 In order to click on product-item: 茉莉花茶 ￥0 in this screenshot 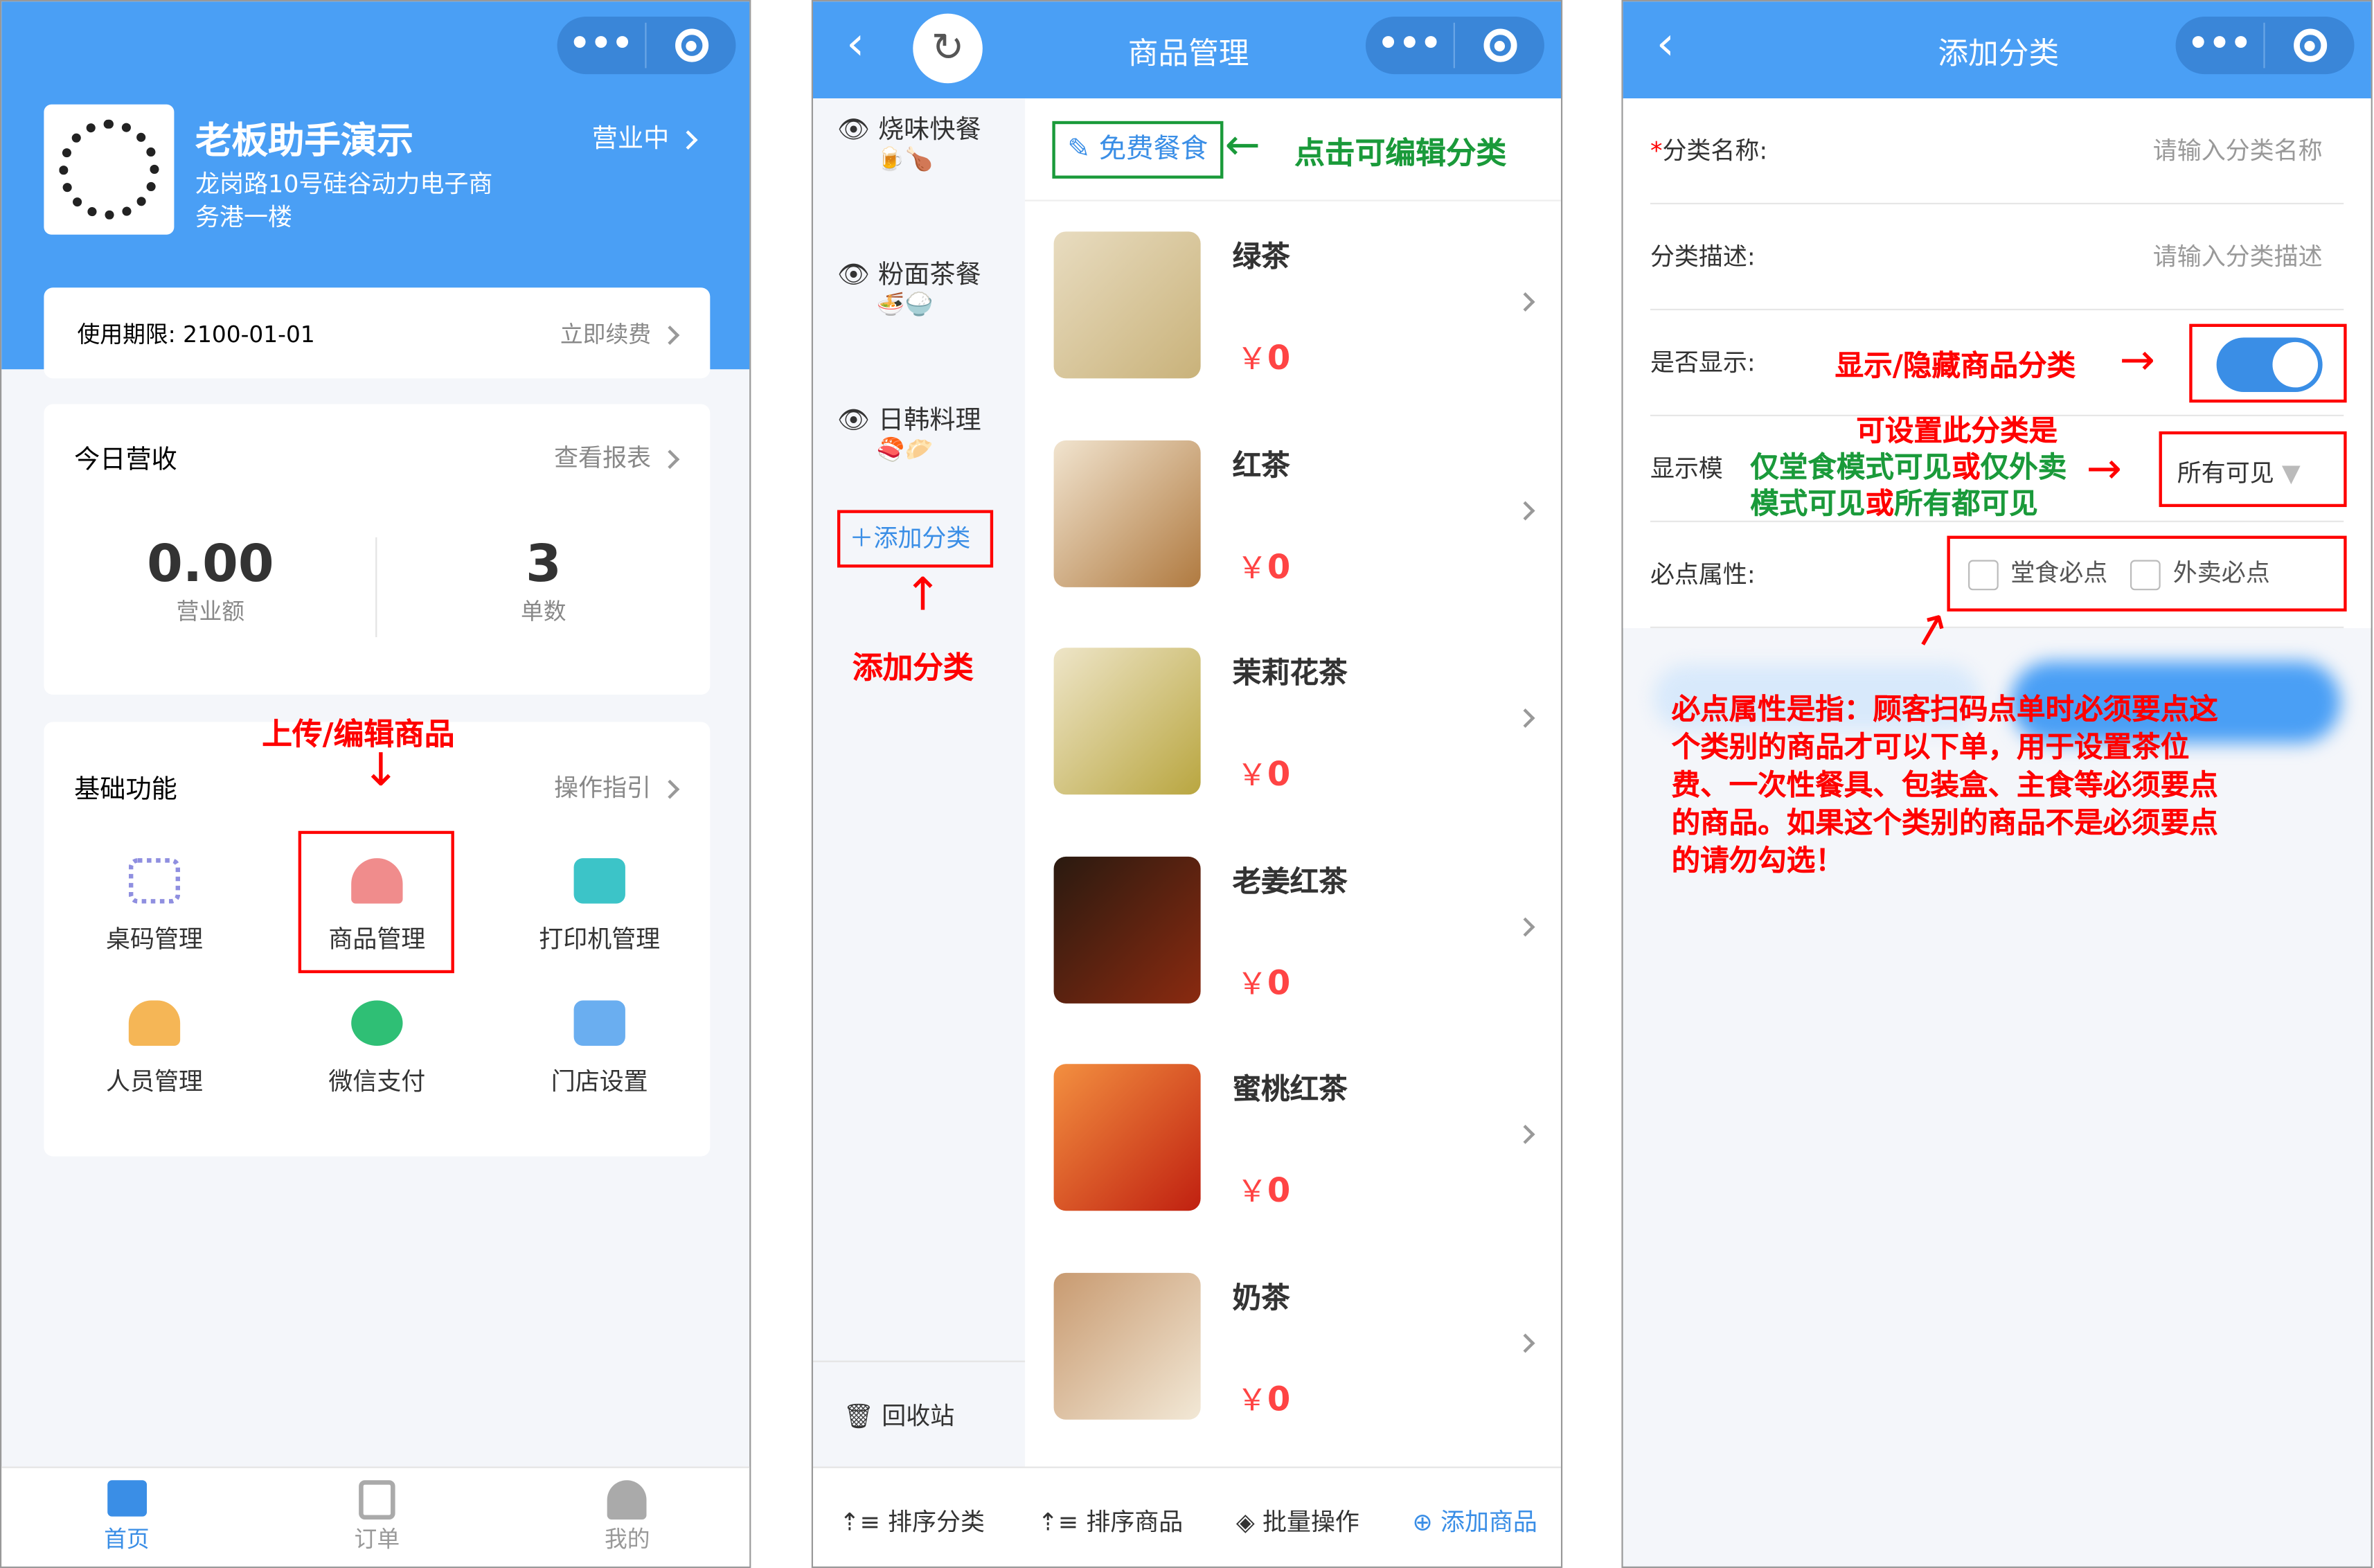, I will do `click(1293, 722)`.